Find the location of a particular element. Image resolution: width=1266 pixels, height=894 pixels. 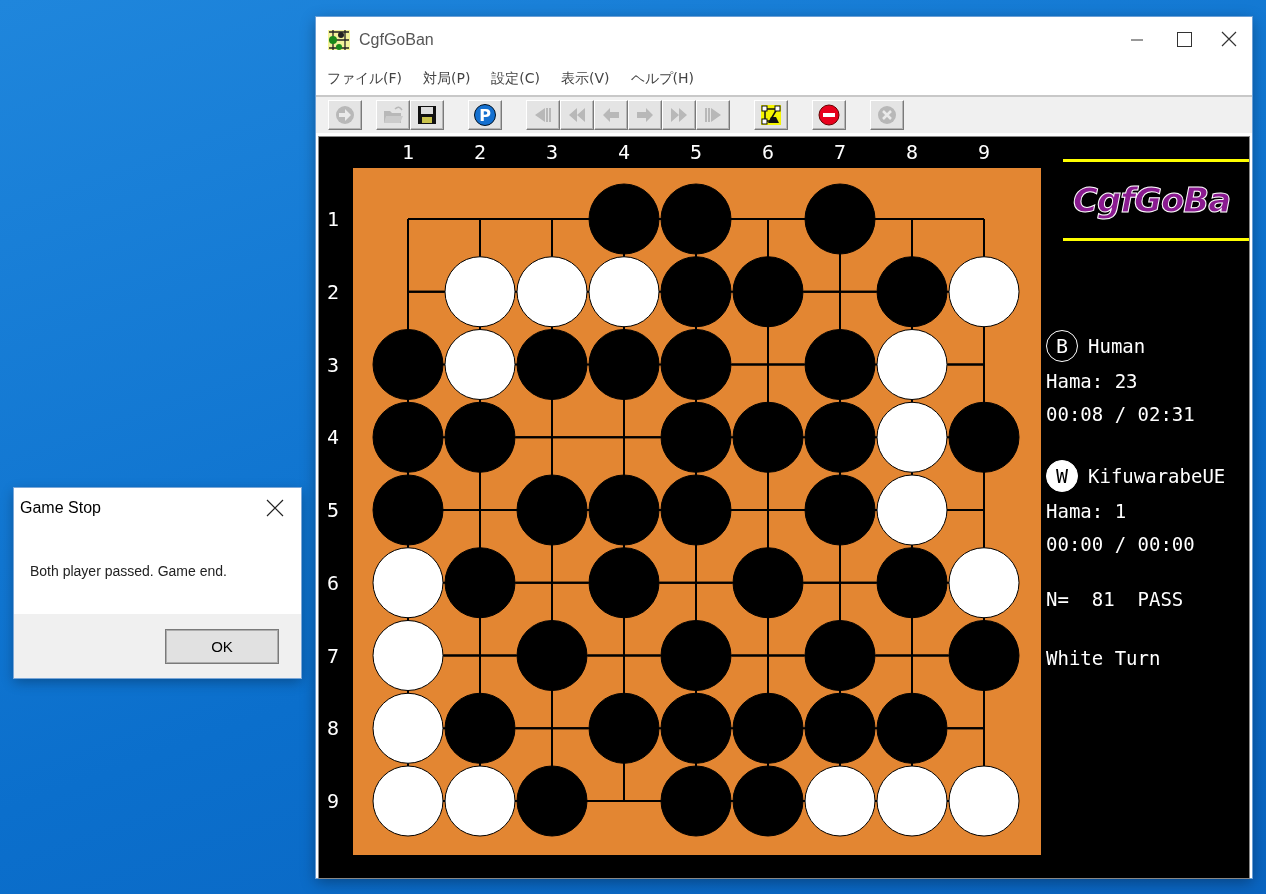

row-label: 1 is located at coordinates (333, 219).